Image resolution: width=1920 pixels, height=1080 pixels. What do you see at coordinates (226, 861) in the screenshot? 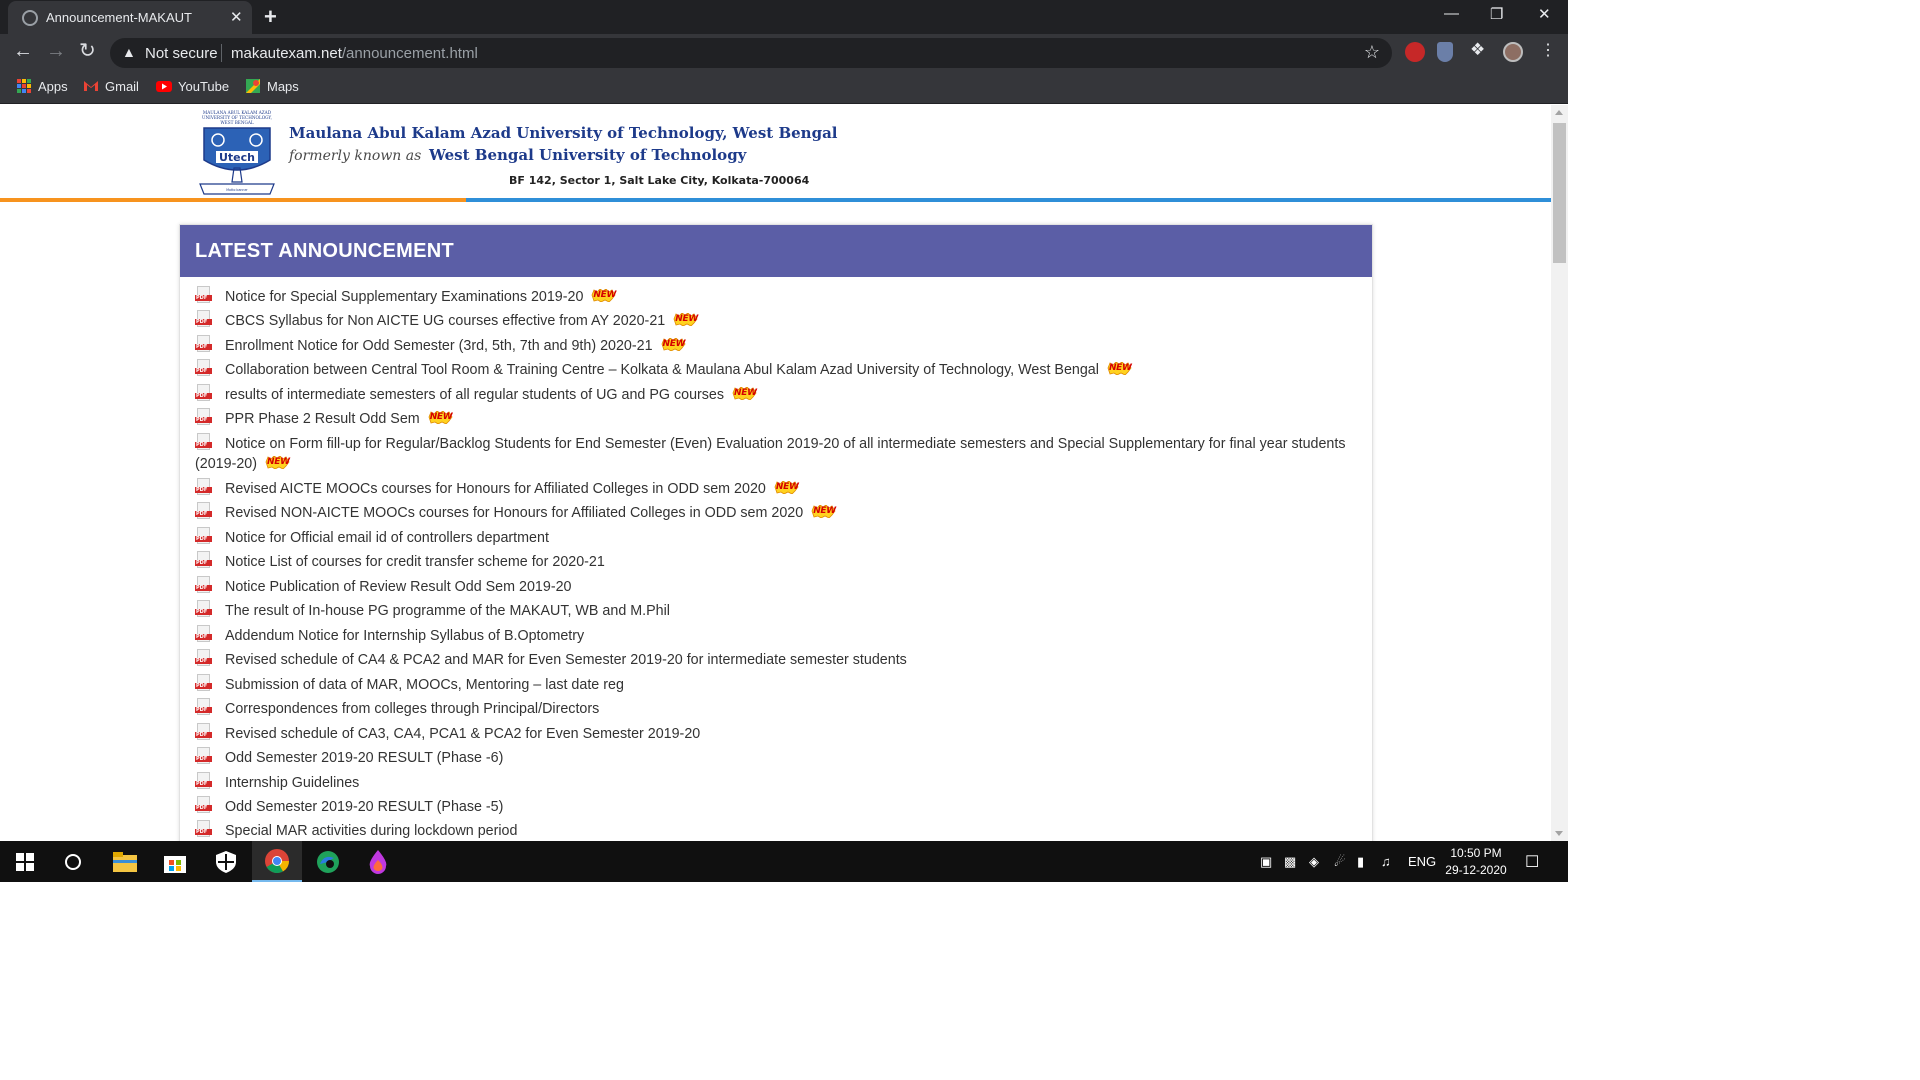
I see `security-shield-icon` at bounding box center [226, 861].